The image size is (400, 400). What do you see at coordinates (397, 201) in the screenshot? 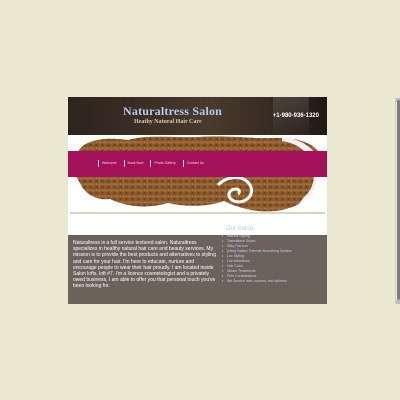
I see `scrollbar` at bounding box center [397, 201].